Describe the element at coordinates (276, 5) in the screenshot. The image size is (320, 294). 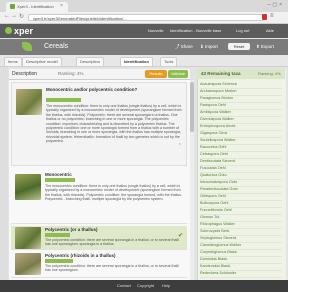
I see `window-controls: –▢×` at that location.